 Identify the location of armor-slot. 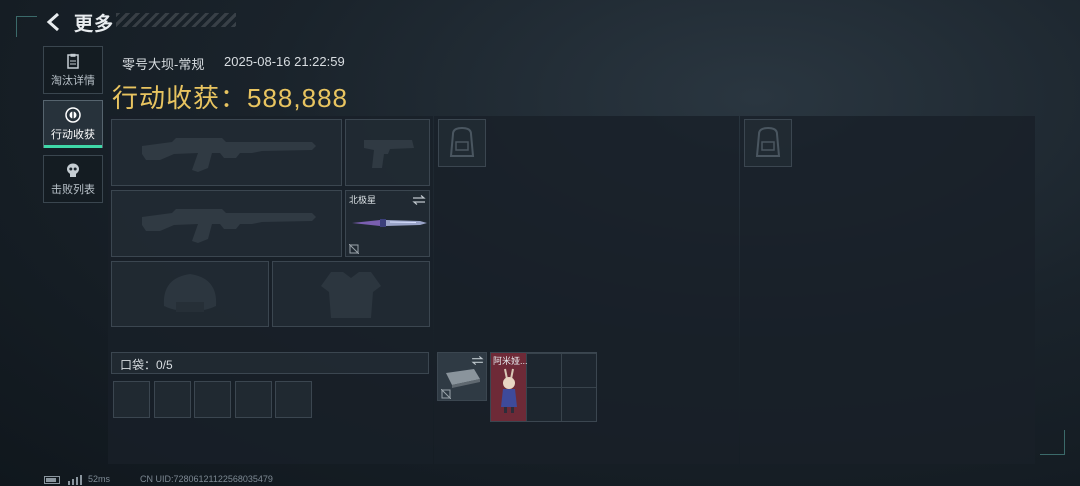
(351, 294).